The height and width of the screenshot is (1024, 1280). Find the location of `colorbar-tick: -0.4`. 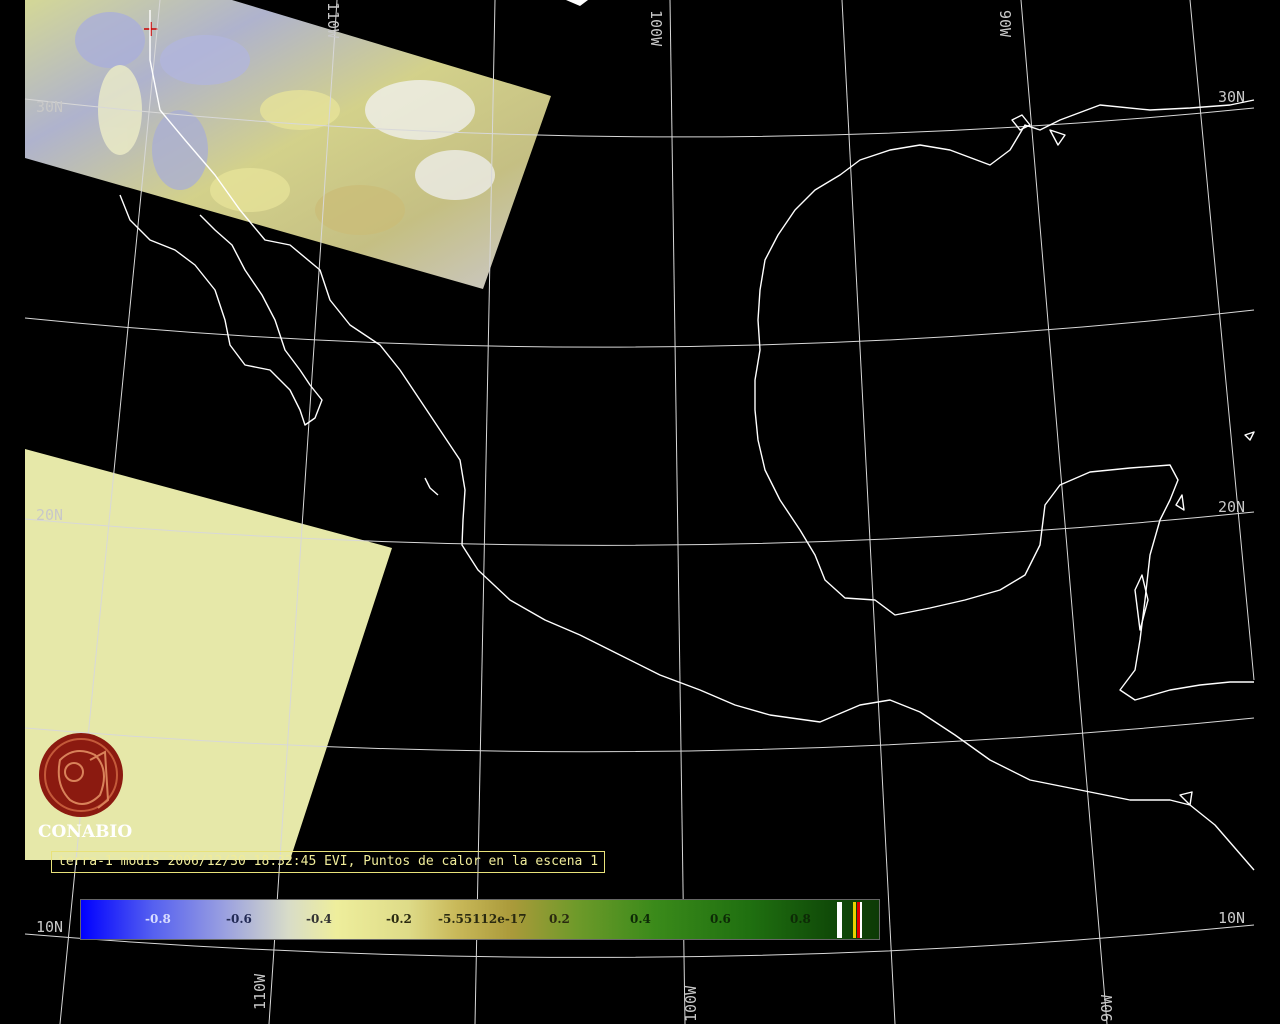

colorbar-tick: -0.4 is located at coordinates (319, 919).